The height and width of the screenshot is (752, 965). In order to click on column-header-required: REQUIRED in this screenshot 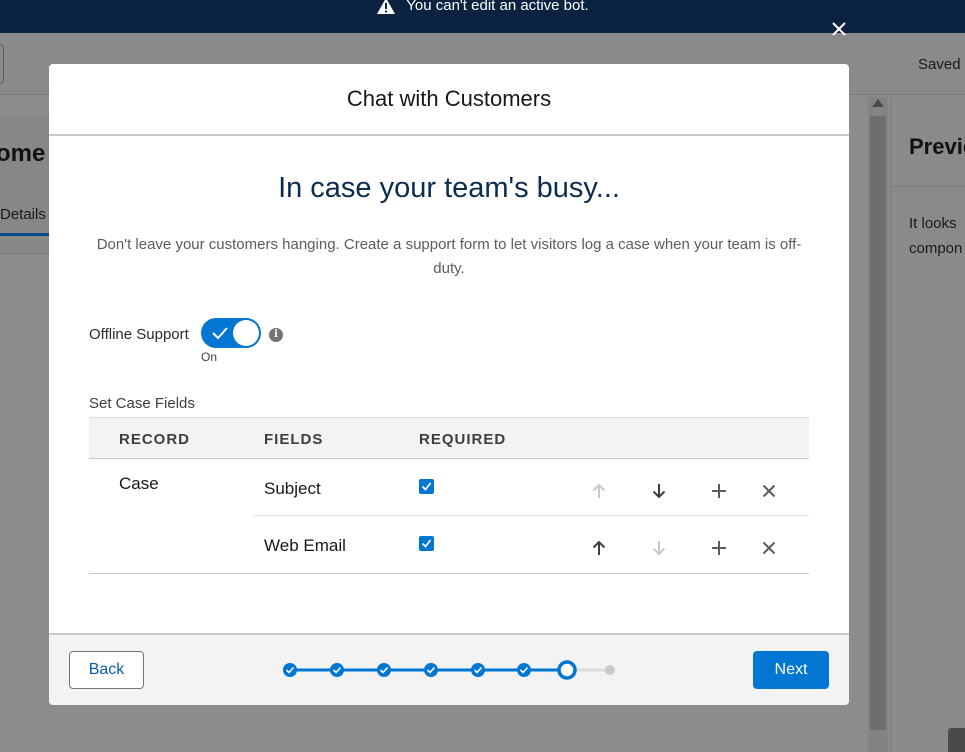, I will do `click(463, 439)`.